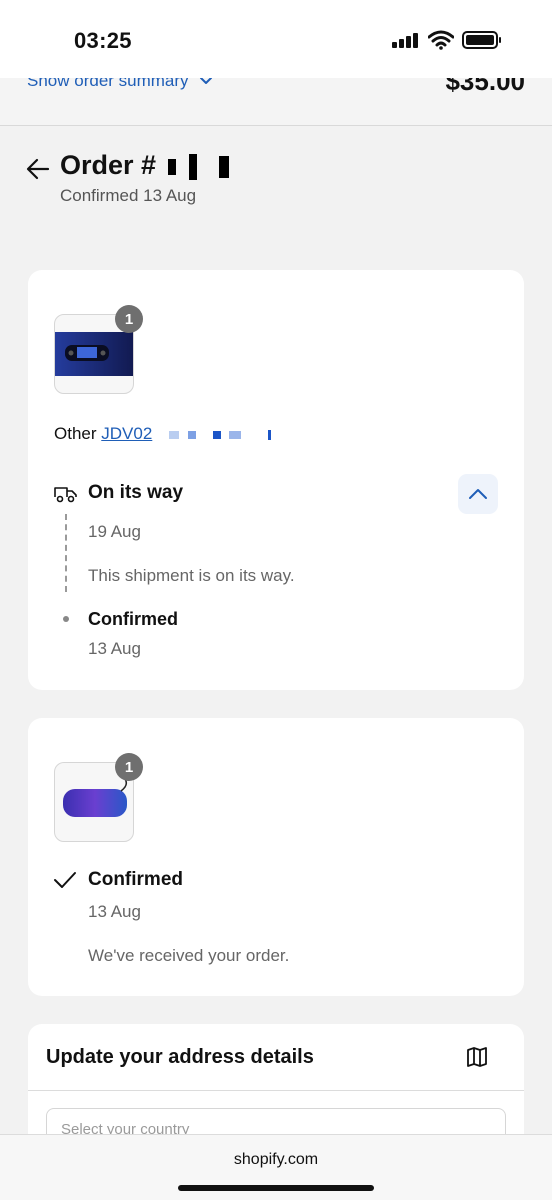  What do you see at coordinates (441, 40) in the screenshot?
I see `wifi-icon` at bounding box center [441, 40].